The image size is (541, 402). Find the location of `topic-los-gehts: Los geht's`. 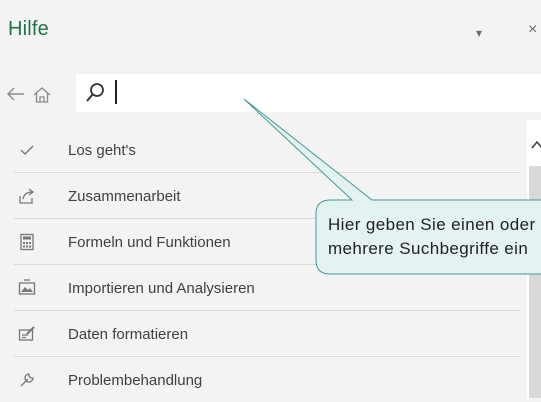

topic-los-gehts: Los geht's is located at coordinates (267, 150).